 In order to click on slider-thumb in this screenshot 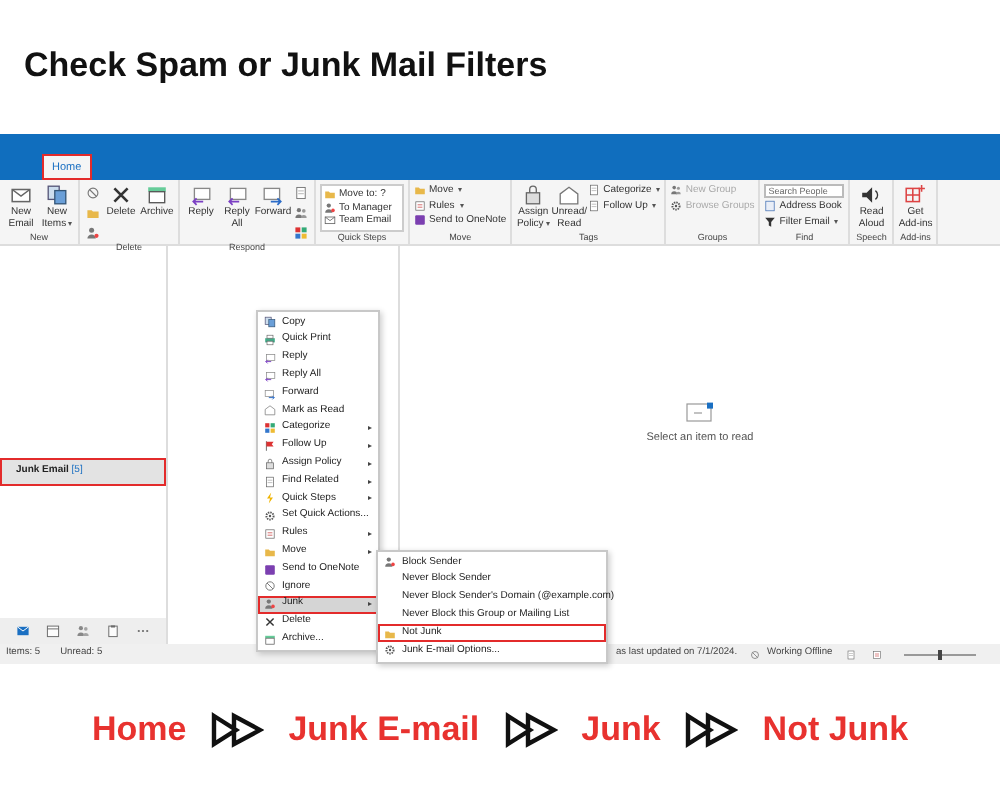, I will do `click(940, 654)`.